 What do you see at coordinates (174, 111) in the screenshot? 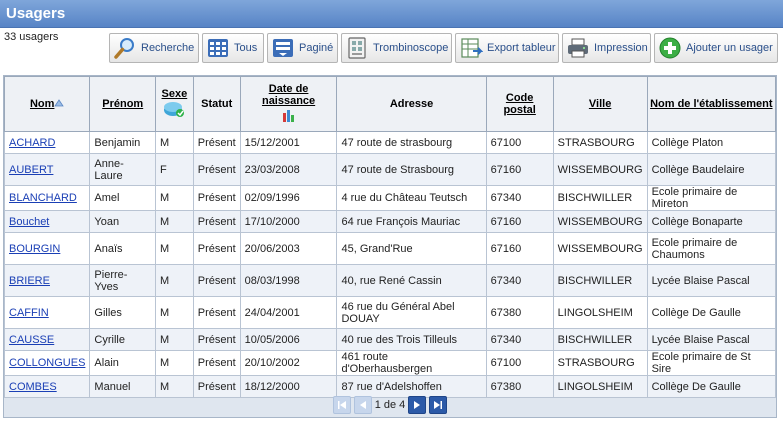
I see `gender-filter-icon` at bounding box center [174, 111].